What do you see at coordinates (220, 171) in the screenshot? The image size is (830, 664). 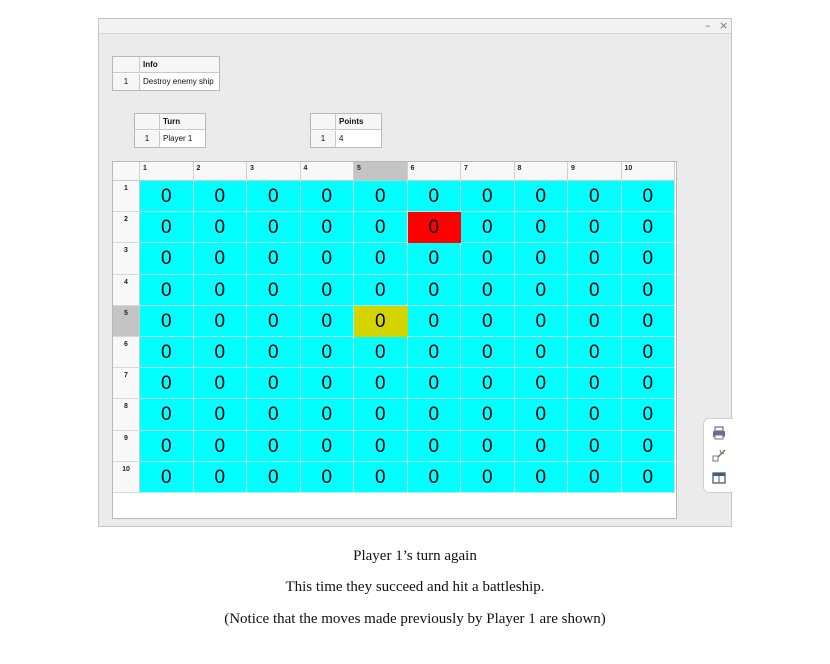 I see `column-header-2: 2` at bounding box center [220, 171].